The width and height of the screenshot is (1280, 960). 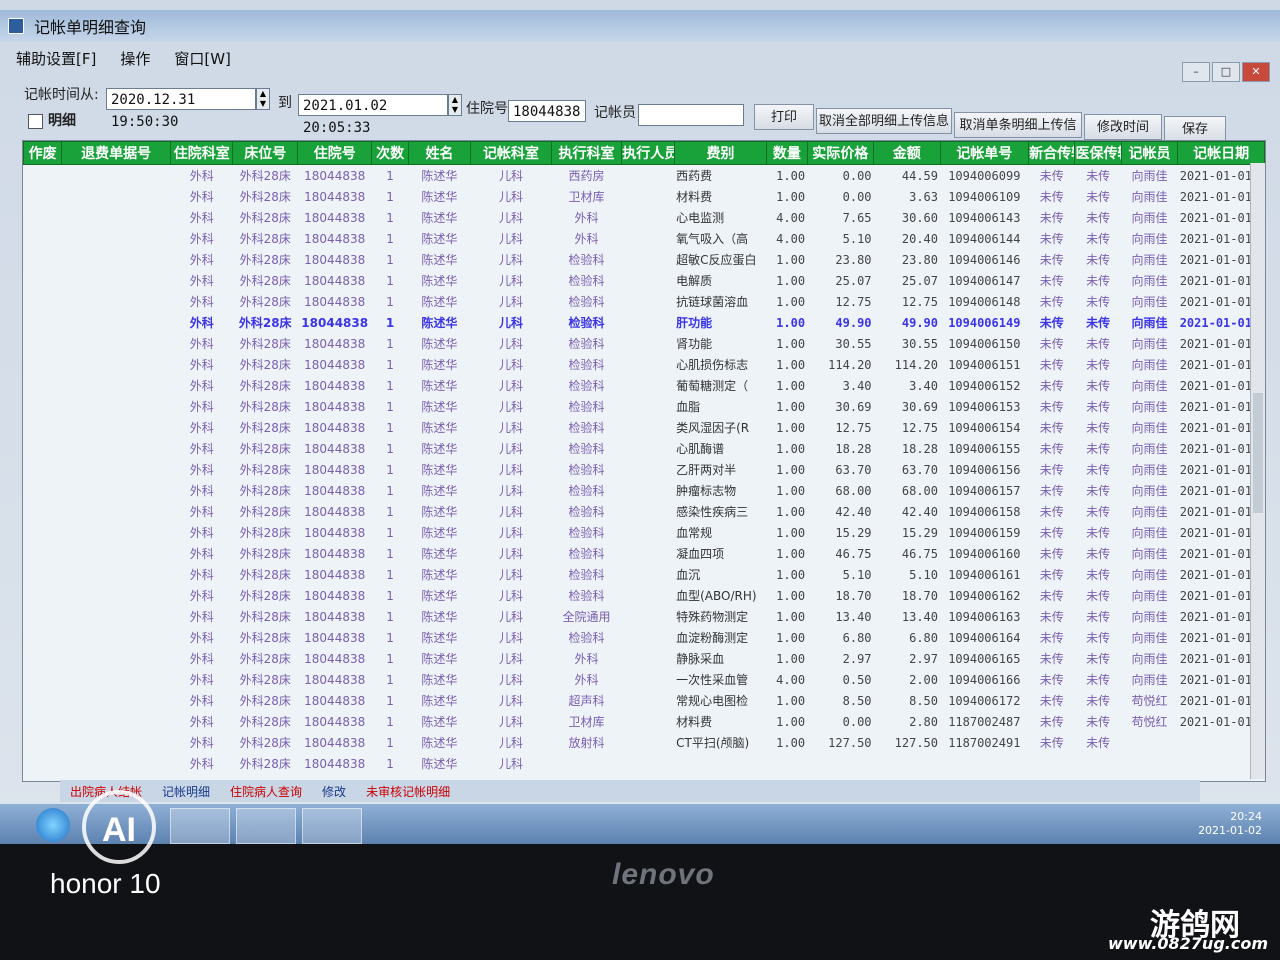 I want to click on column-header: 退费单据号, so click(x=116, y=153).